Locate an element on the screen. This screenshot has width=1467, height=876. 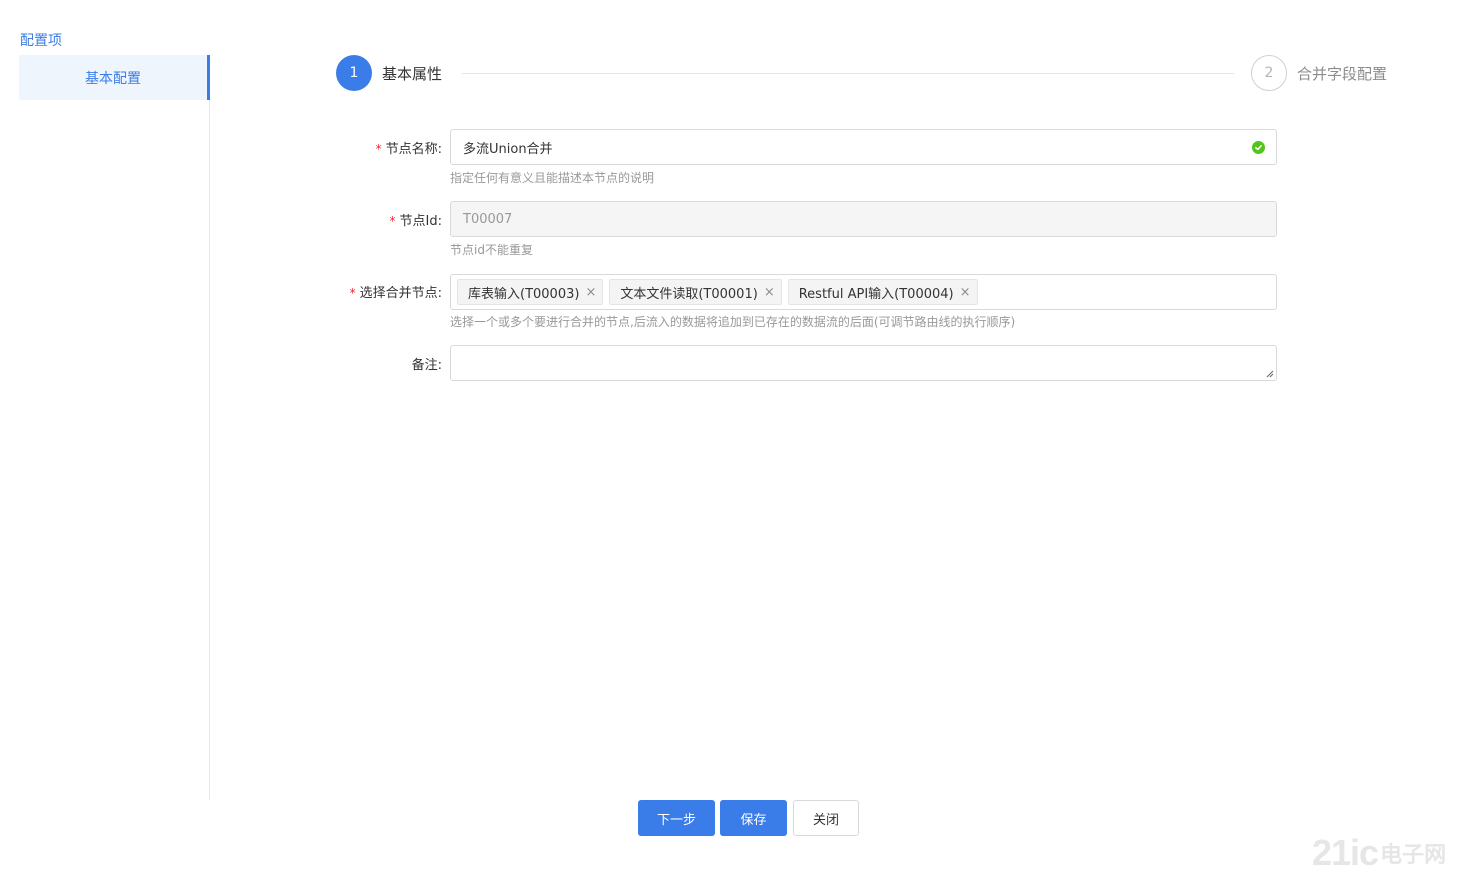
remark-label: 备注: is located at coordinates (426, 365).